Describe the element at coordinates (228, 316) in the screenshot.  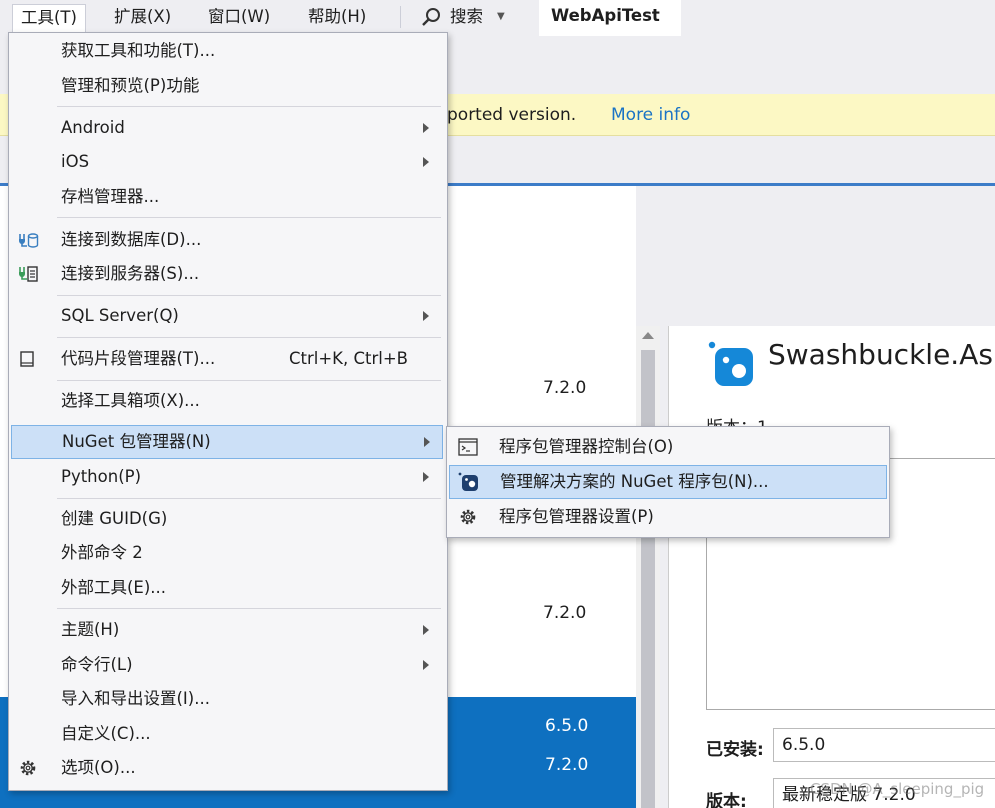
I see `menu-item-sql-server: SQL Server(Q)` at that location.